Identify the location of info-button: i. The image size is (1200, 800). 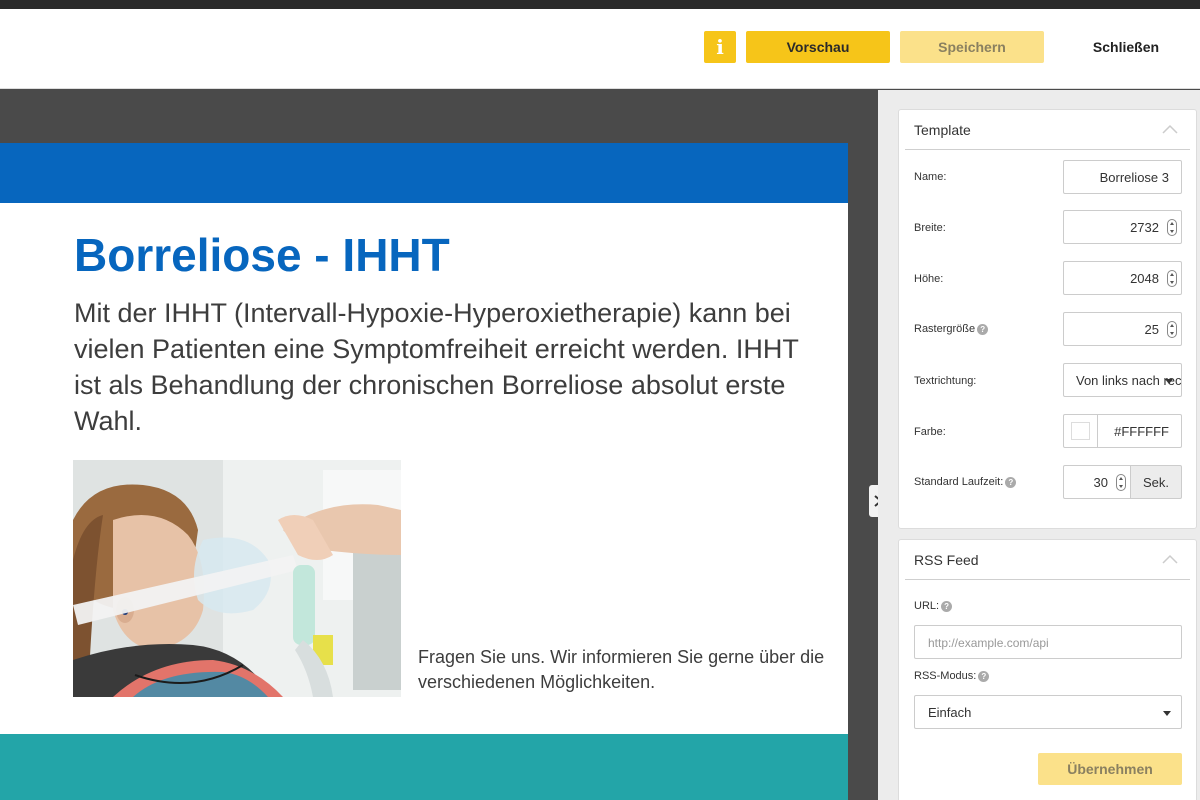
(720, 47).